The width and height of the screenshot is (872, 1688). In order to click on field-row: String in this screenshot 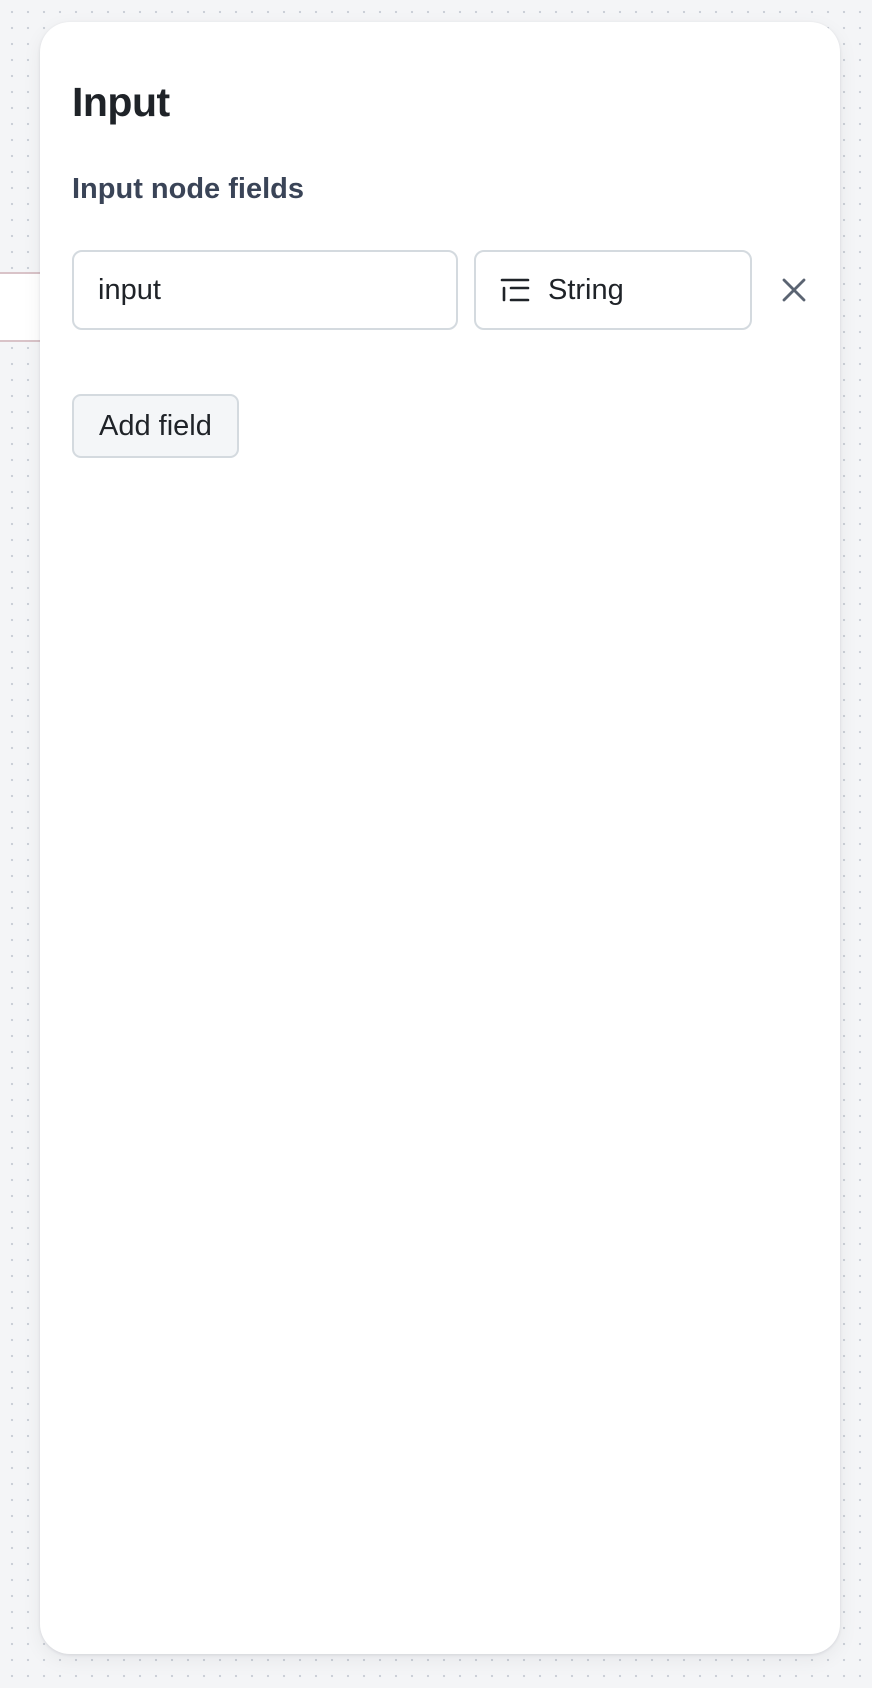, I will do `click(440, 290)`.